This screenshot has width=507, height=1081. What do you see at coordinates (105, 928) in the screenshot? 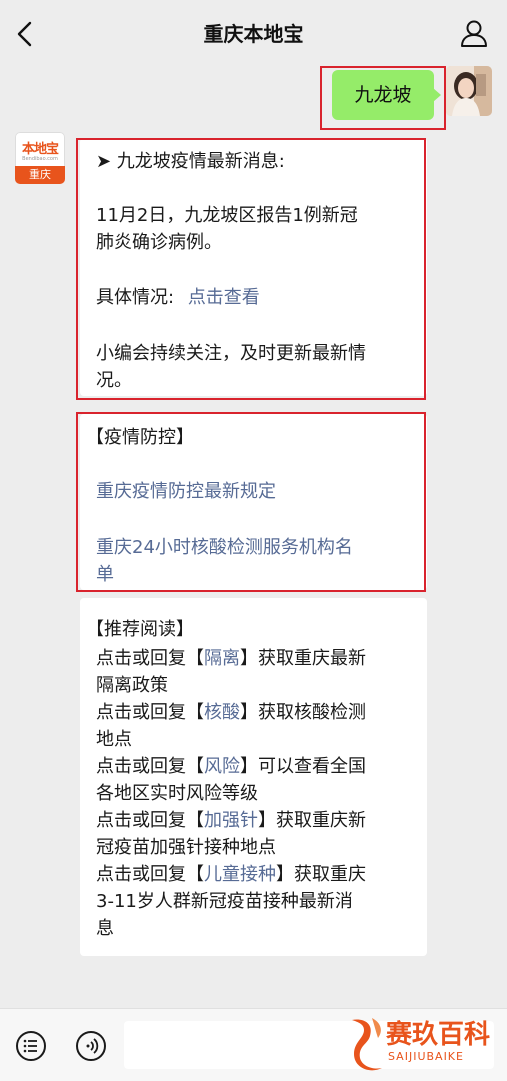
I see `recommend-item-children-cont2: 息` at bounding box center [105, 928].